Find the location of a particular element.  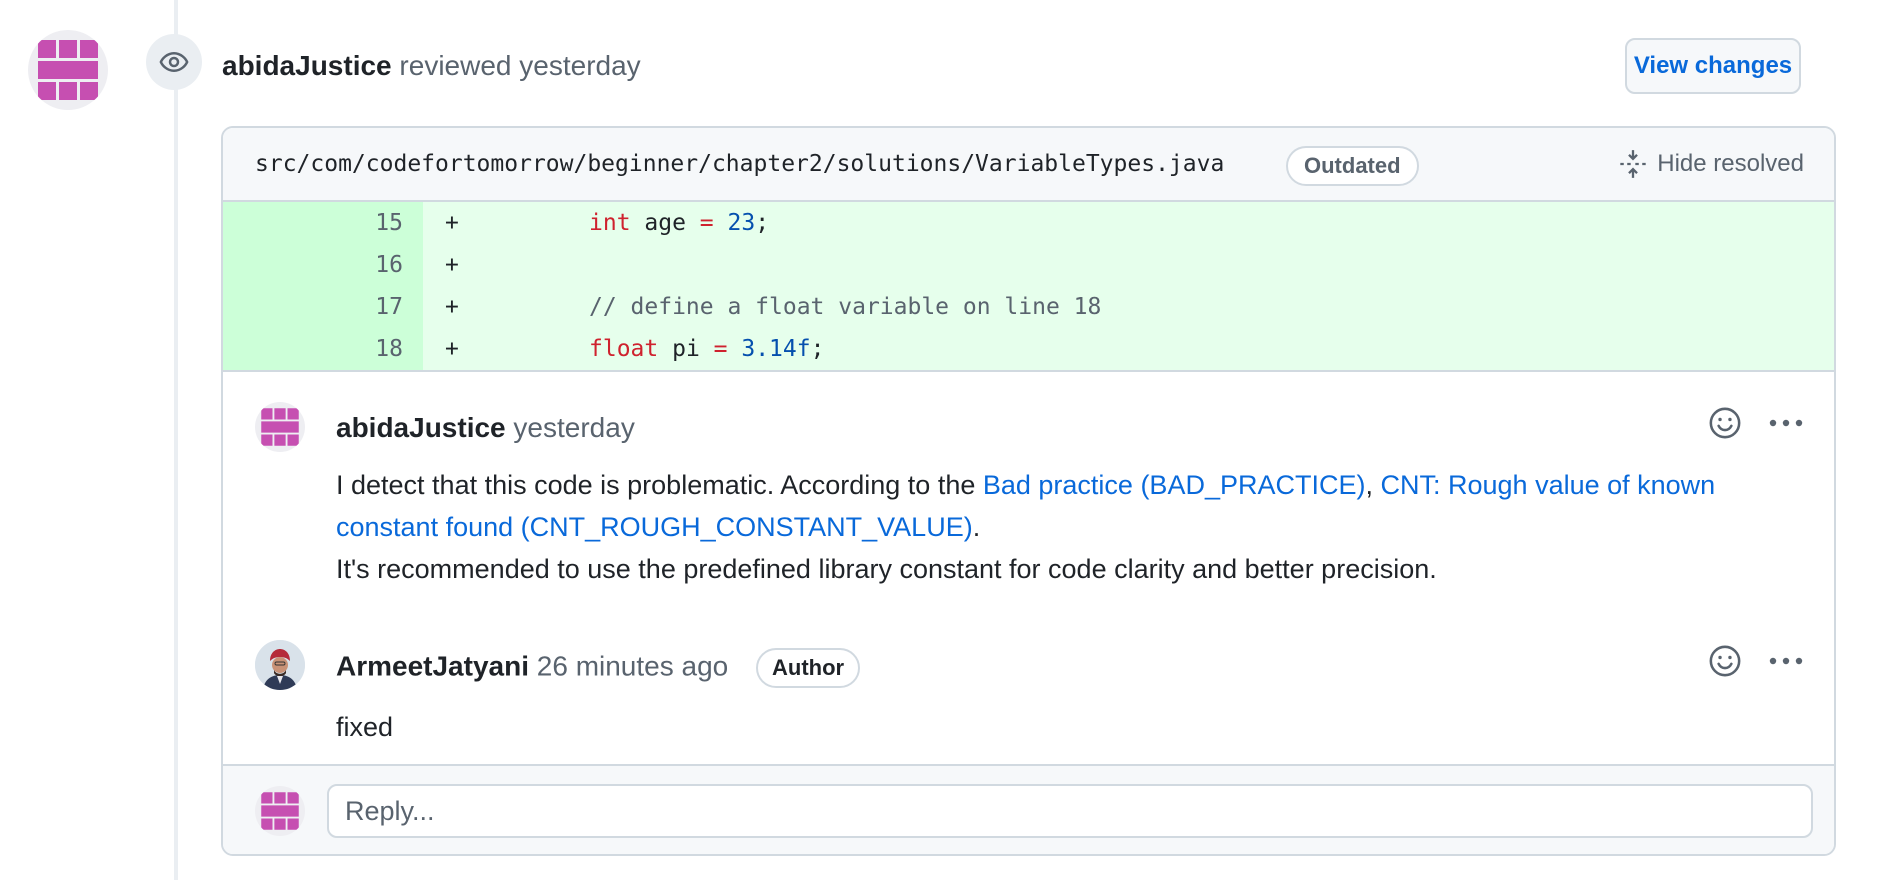

comment-text: . is located at coordinates (976, 527).